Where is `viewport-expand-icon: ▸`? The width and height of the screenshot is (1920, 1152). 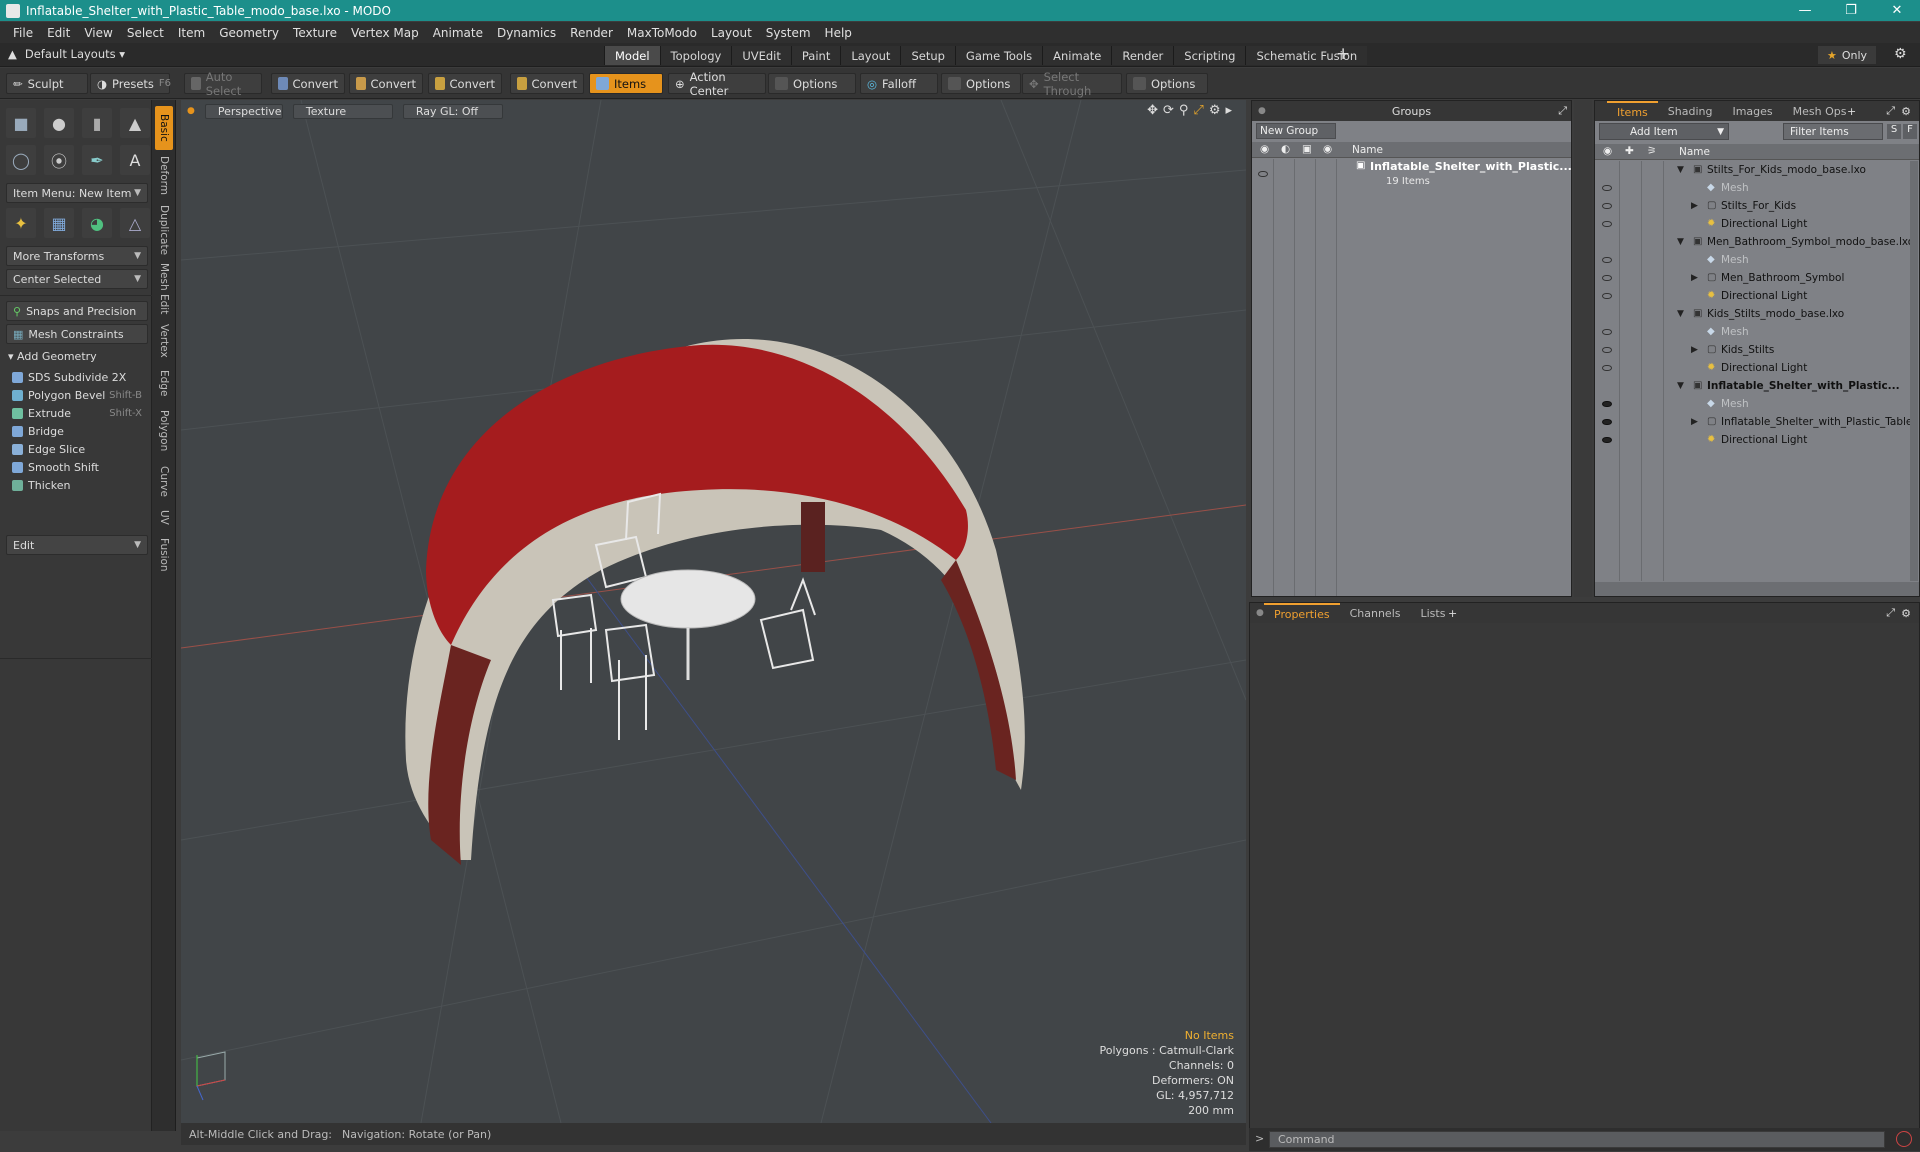 viewport-expand-icon: ▸ is located at coordinates (1228, 110).